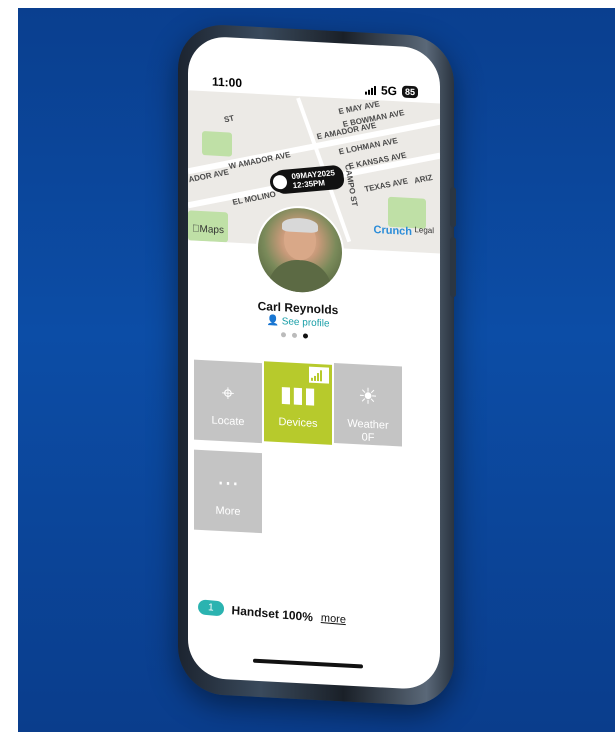  I want to click on street-label: ARIZ, so click(423, 179).